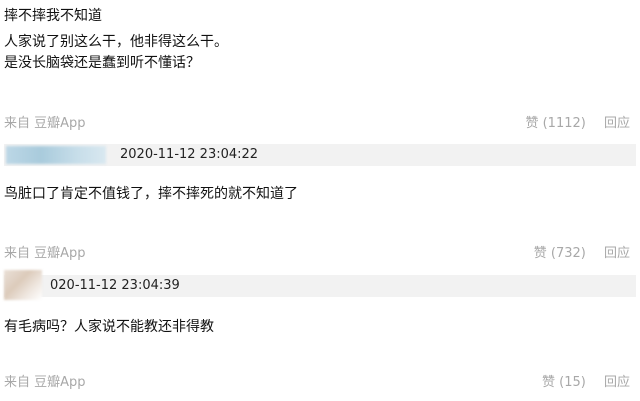 Image resolution: width=640 pixels, height=401 pixels. What do you see at coordinates (617, 123) in the screenshot?
I see `comment-1-reply-button: 回应` at bounding box center [617, 123].